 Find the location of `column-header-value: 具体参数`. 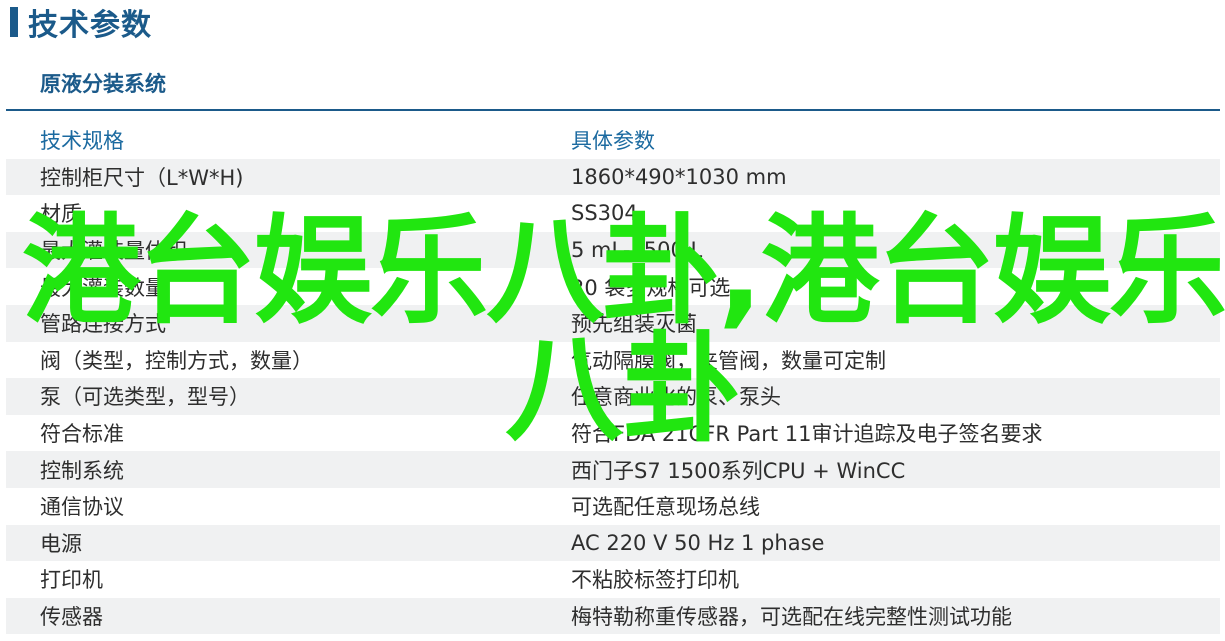

column-header-value: 具体参数 is located at coordinates (613, 141).